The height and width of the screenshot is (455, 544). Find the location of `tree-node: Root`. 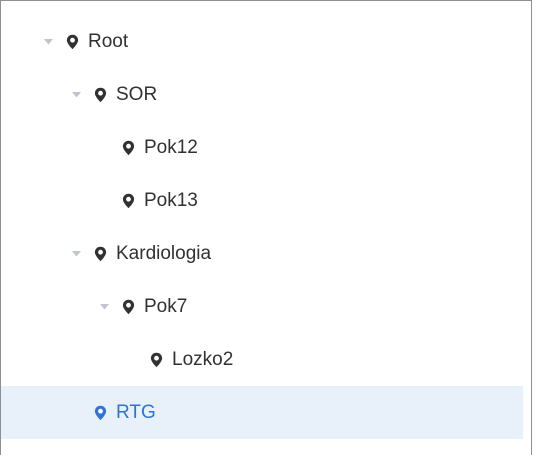

tree-node: Root is located at coordinates (266, 41).